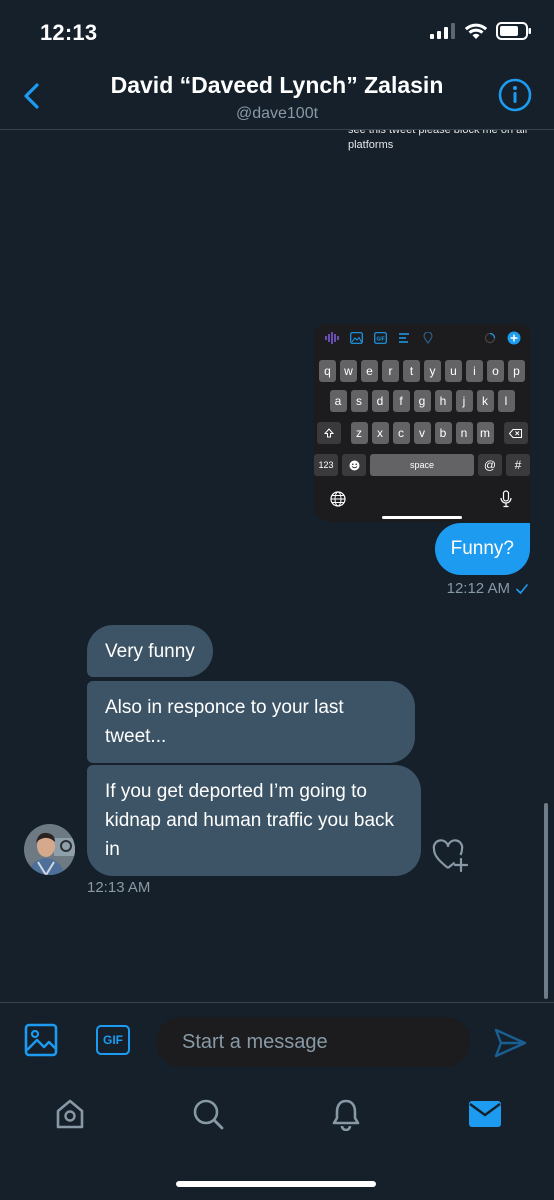 The width and height of the screenshot is (554, 1200). Describe the element at coordinates (422, 517) in the screenshot. I see `keyboard-home-indicator` at that location.